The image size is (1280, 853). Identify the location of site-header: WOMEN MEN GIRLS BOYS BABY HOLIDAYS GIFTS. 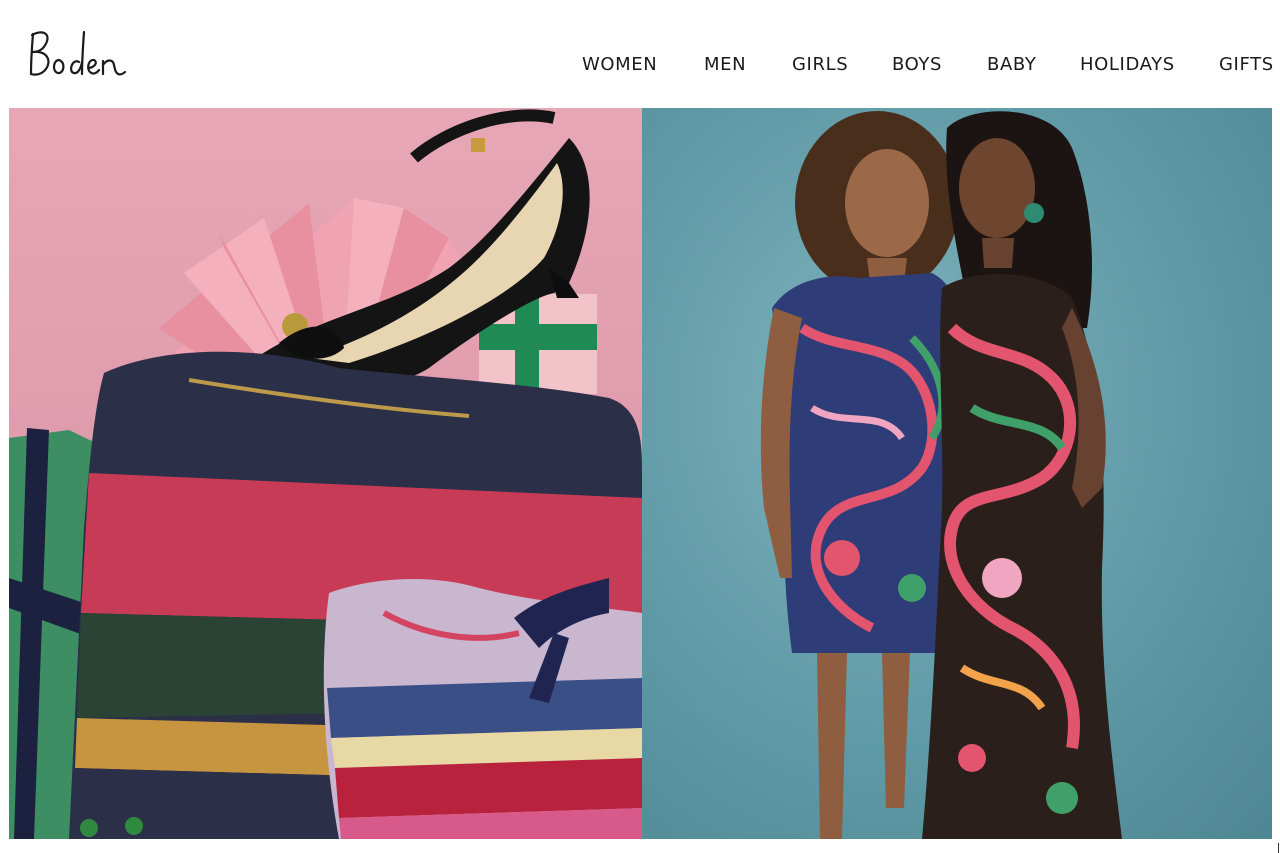
(640, 54).